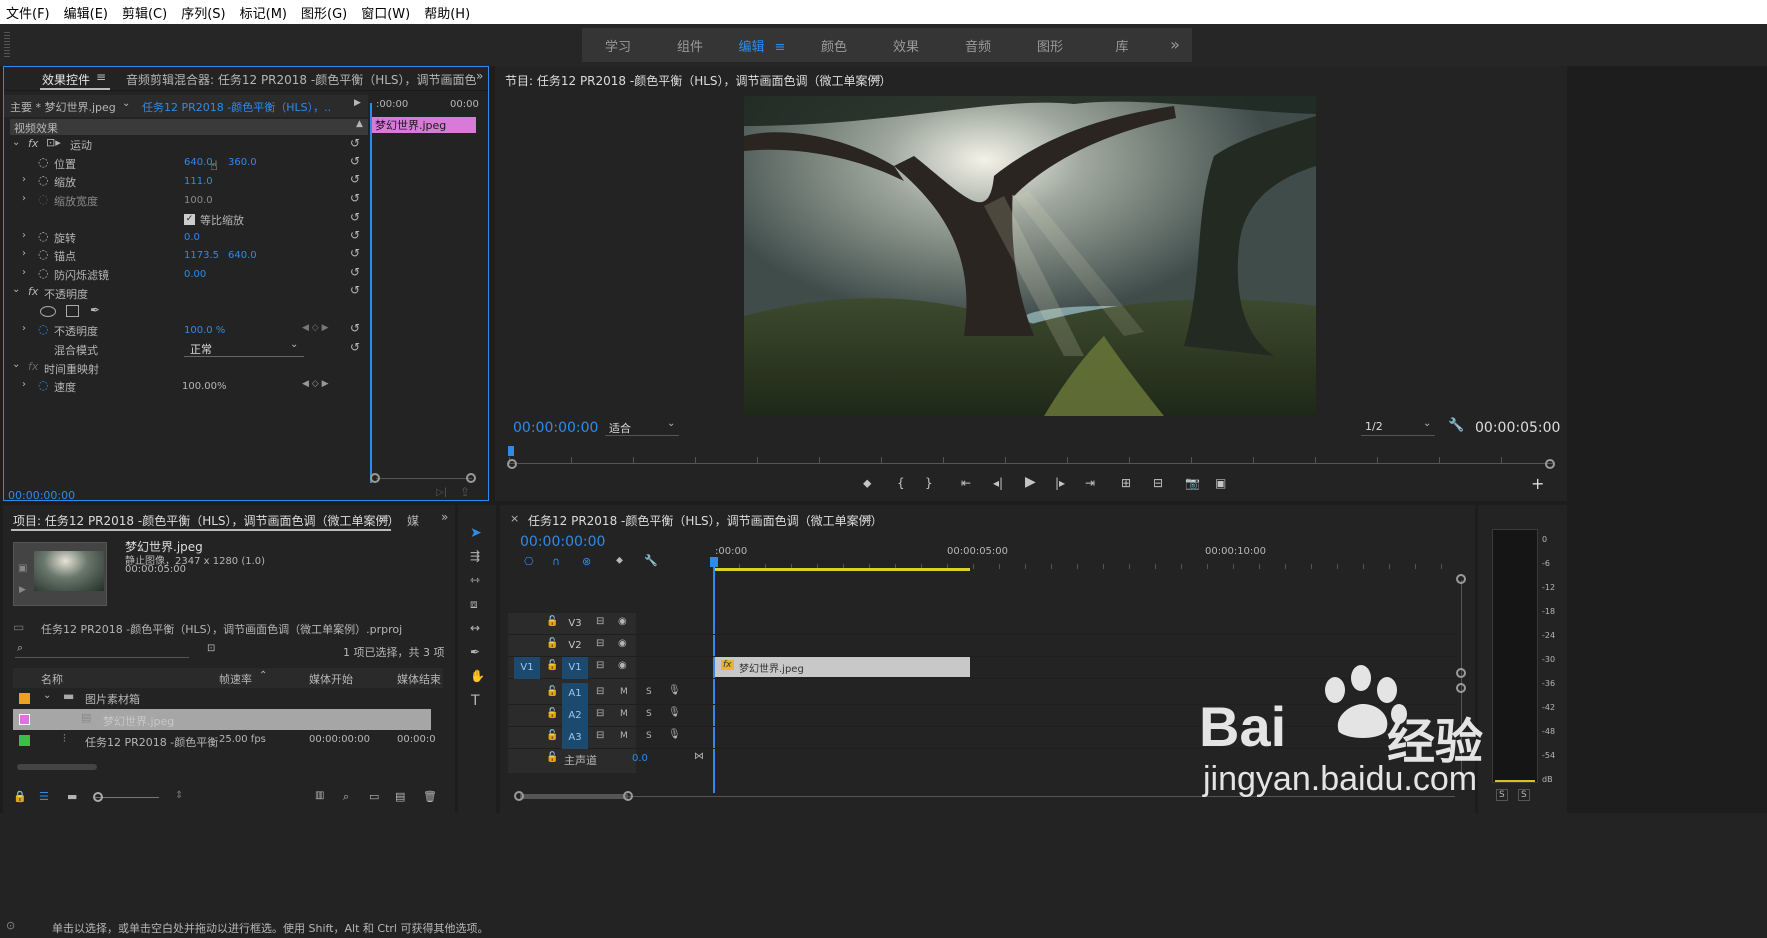 The width and height of the screenshot is (1767, 938). I want to click on timeline-timecode: 00:00:00:00, so click(562, 542).